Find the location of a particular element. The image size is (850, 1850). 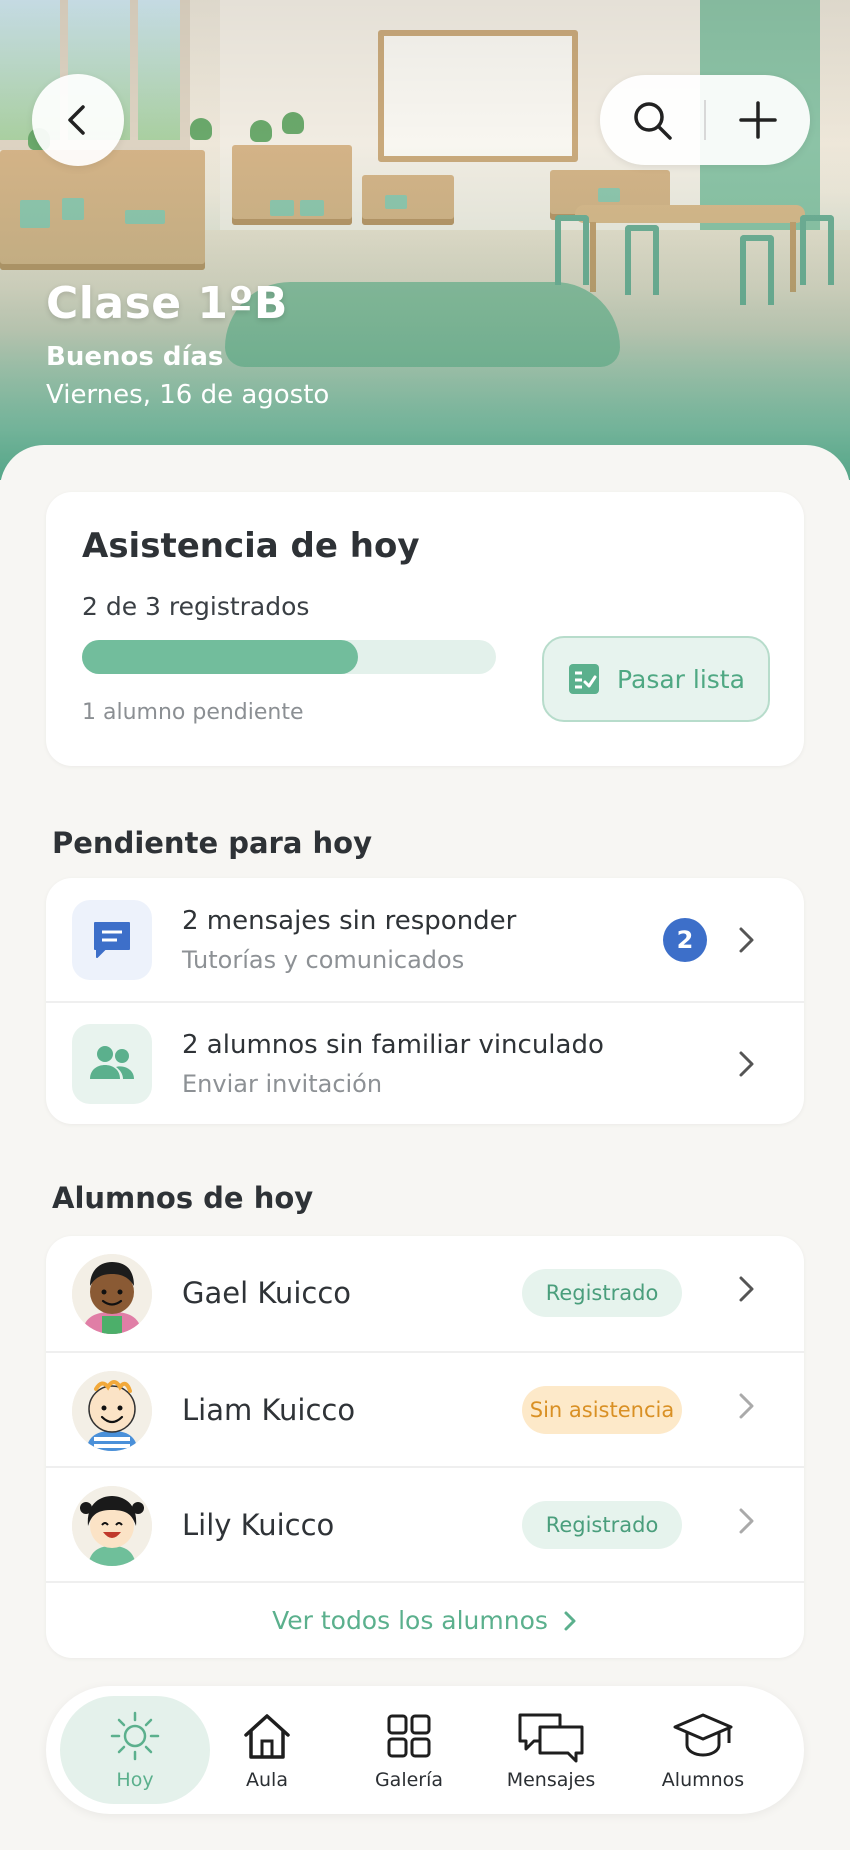

add-button is located at coordinates (758, 120).